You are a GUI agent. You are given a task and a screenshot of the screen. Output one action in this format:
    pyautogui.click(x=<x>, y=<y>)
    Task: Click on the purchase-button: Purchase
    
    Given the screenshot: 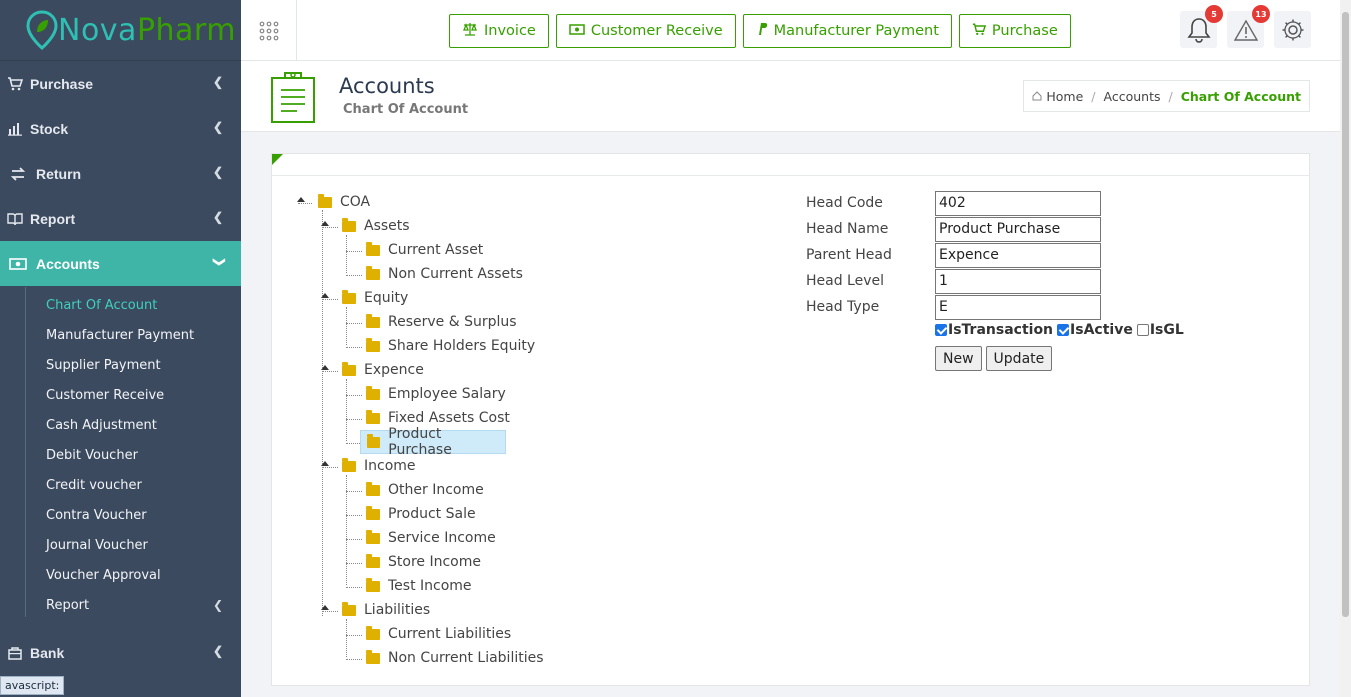 What is the action you would take?
    pyautogui.click(x=1014, y=31)
    